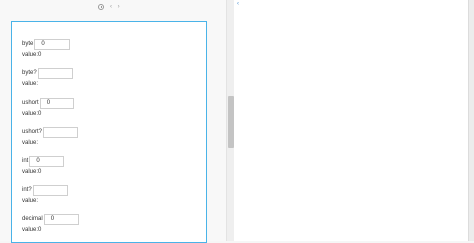 This screenshot has height=243, width=474. What do you see at coordinates (56, 103) in the screenshot?
I see `ushort-input: 0` at bounding box center [56, 103].